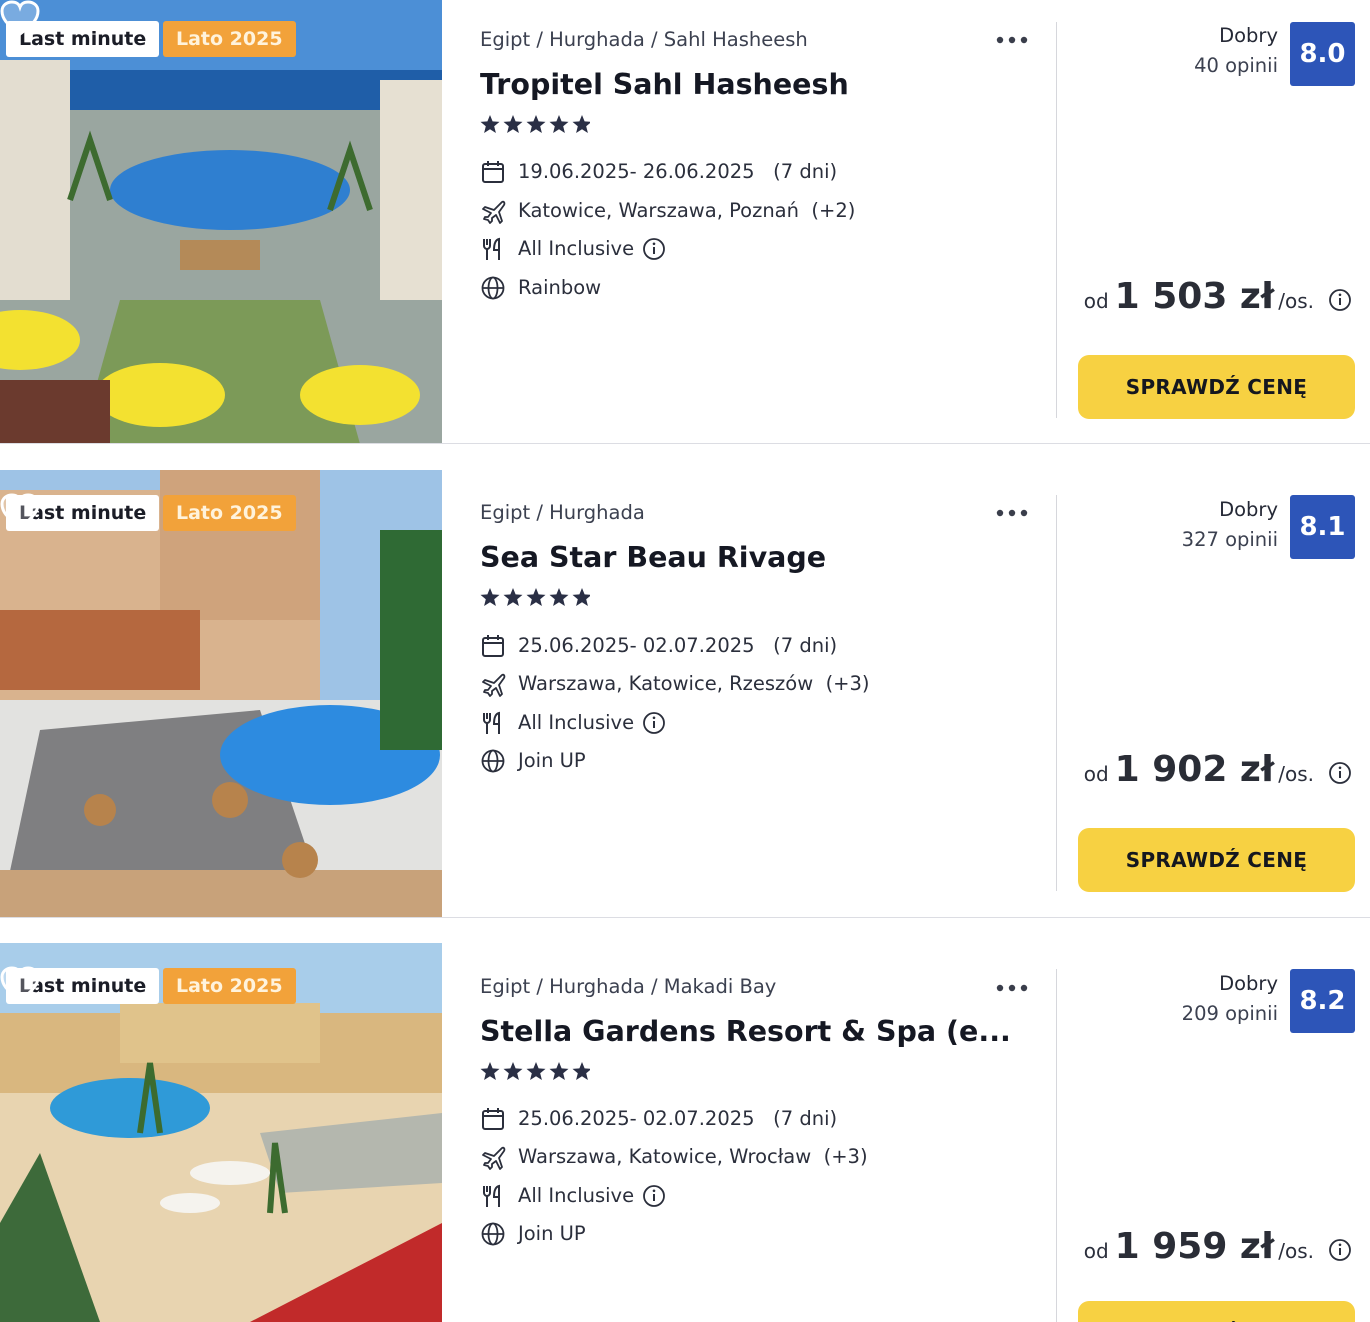 The height and width of the screenshot is (1322, 1370). I want to click on departures-row: Warszawa, Katowice, Wrocław (+3), so click(690, 1157).